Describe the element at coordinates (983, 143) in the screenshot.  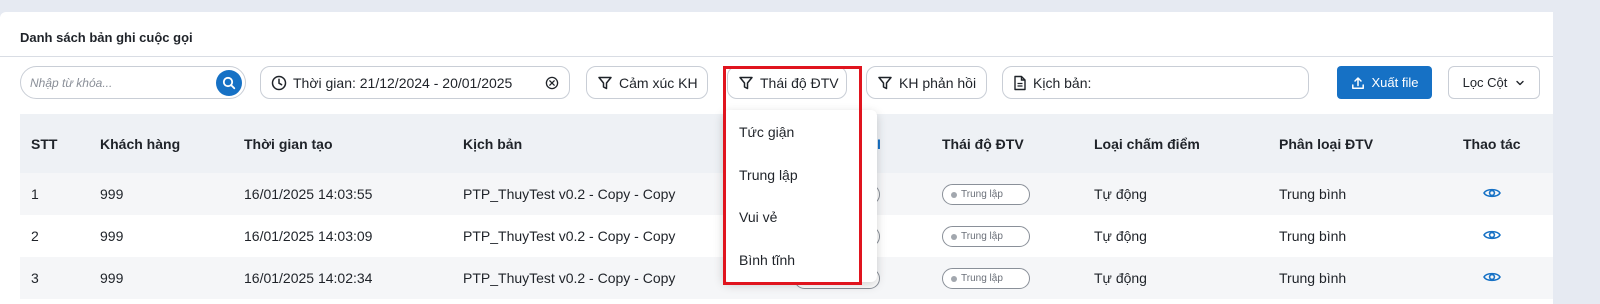
I see `header-attitude: Thái độ ĐTV` at that location.